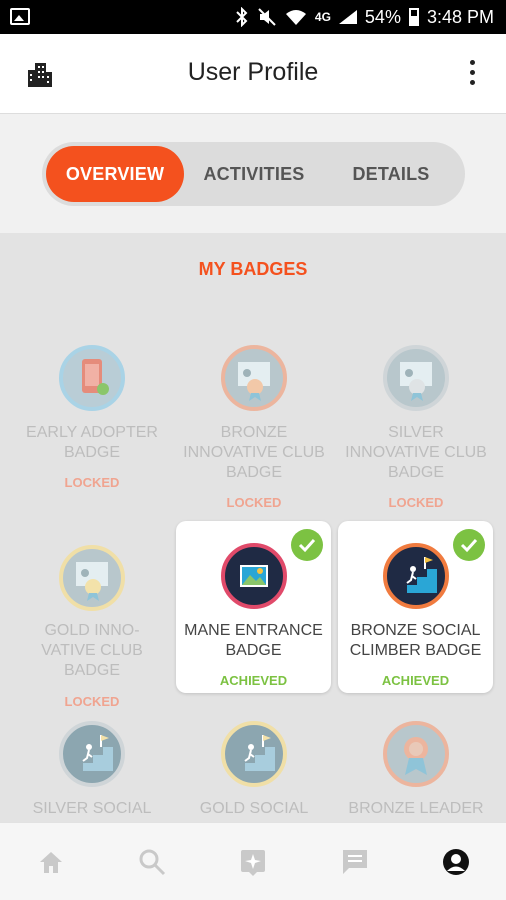 This screenshot has height=900, width=506. What do you see at coordinates (267, 17) in the screenshot?
I see `mute-icon` at bounding box center [267, 17].